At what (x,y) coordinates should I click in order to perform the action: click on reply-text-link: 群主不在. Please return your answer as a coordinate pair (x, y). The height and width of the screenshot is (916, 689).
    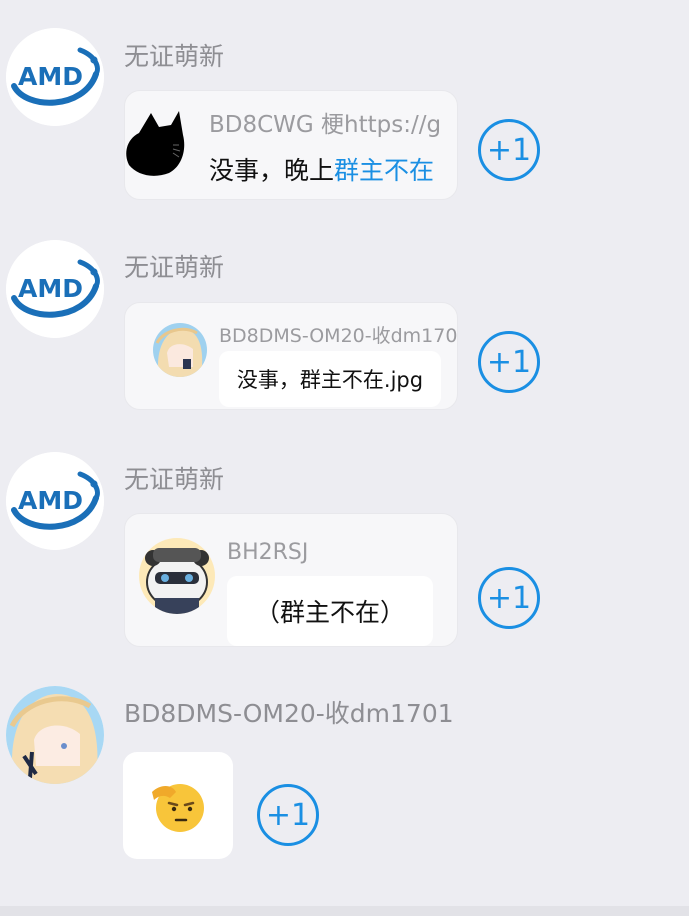
    Looking at the image, I should click on (384, 170).